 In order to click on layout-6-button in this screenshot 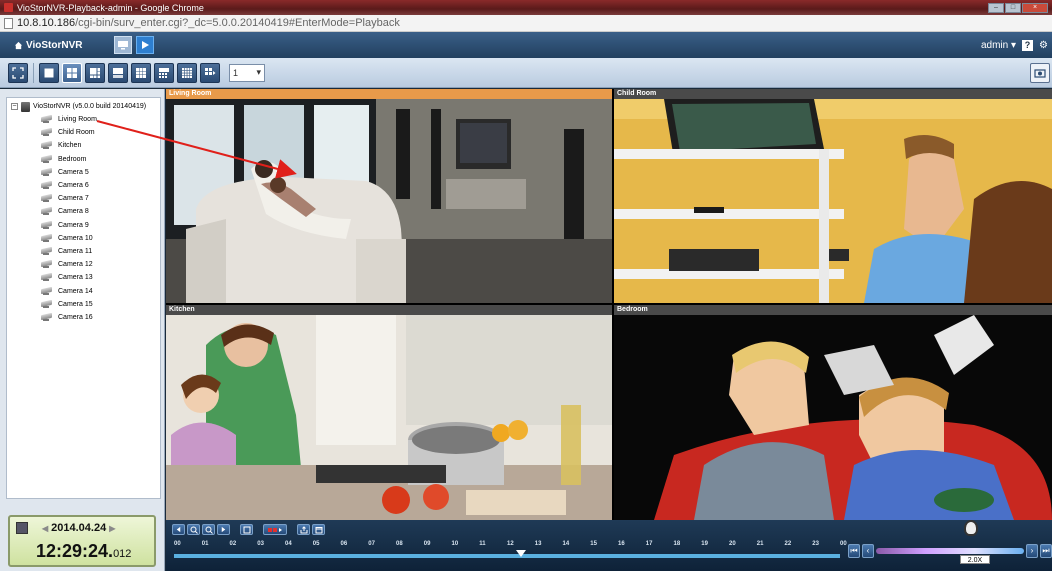, I will do `click(95, 72)`.